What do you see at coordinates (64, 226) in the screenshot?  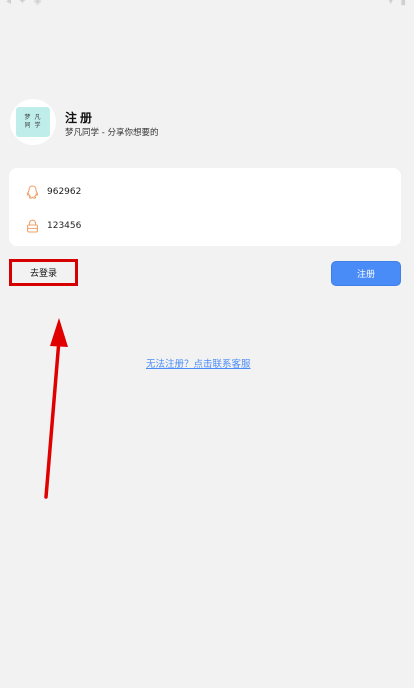 I see `password-input: 123456` at bounding box center [64, 226].